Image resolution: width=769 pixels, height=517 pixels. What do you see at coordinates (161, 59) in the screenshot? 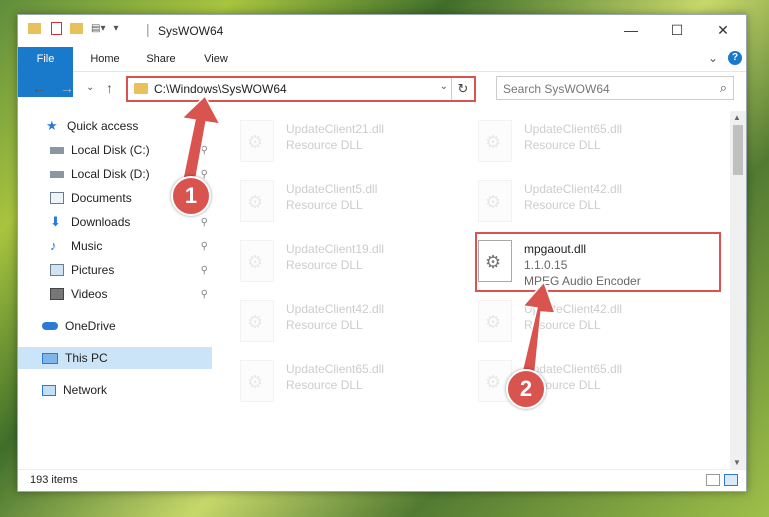
I see `tab-share: Share` at bounding box center [161, 59].